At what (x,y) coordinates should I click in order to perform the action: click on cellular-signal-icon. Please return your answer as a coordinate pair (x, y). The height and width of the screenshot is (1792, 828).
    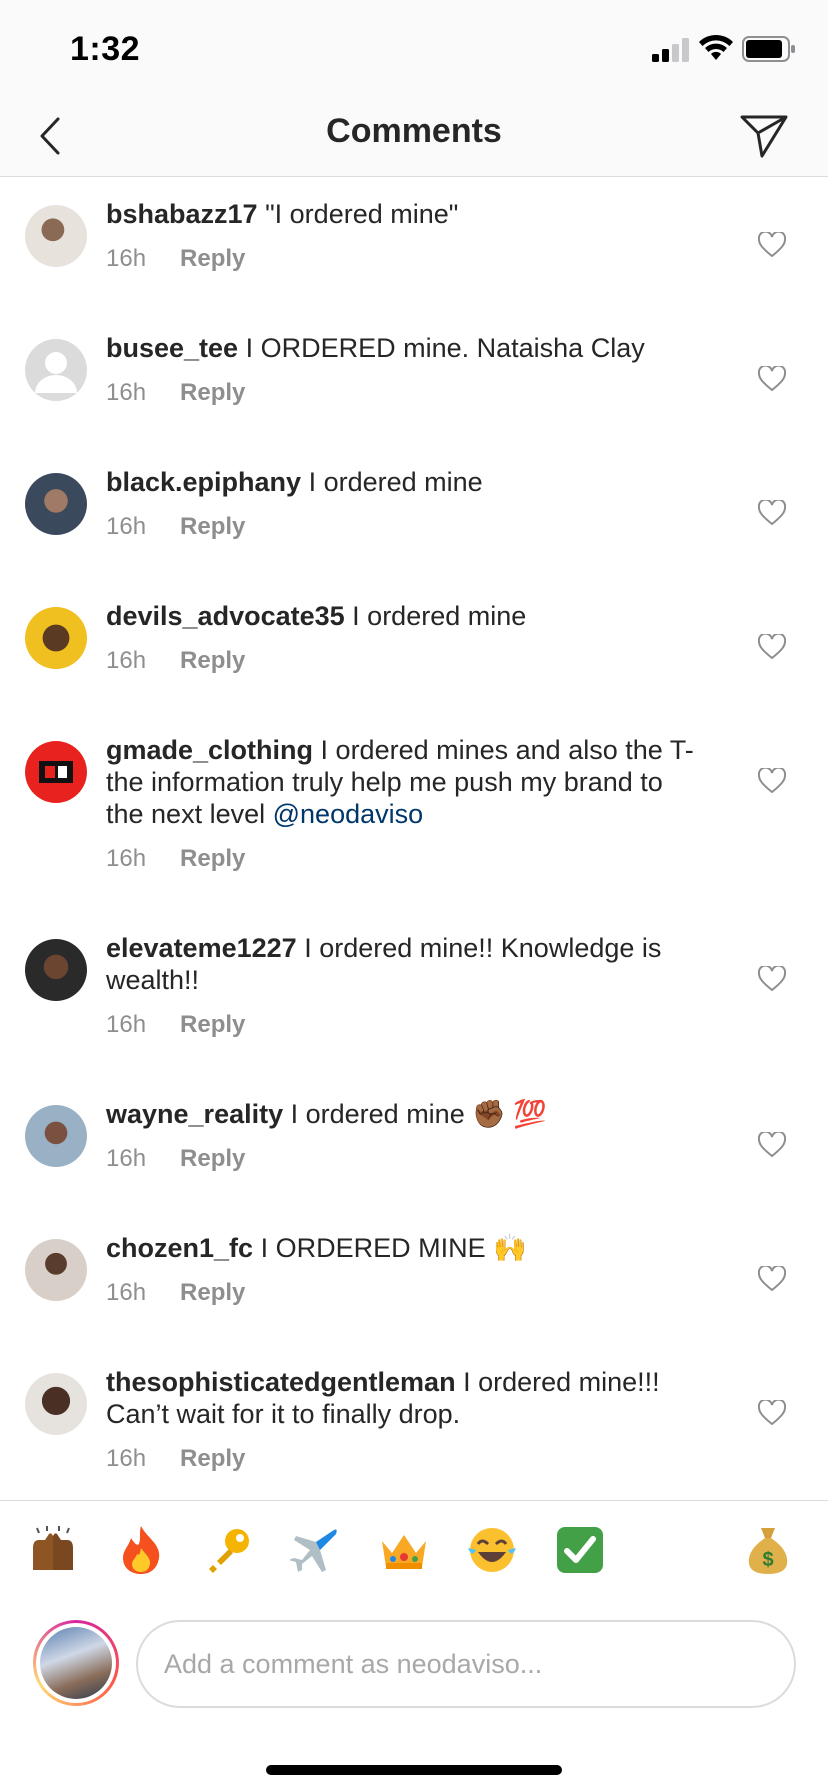
    Looking at the image, I should click on (670, 50).